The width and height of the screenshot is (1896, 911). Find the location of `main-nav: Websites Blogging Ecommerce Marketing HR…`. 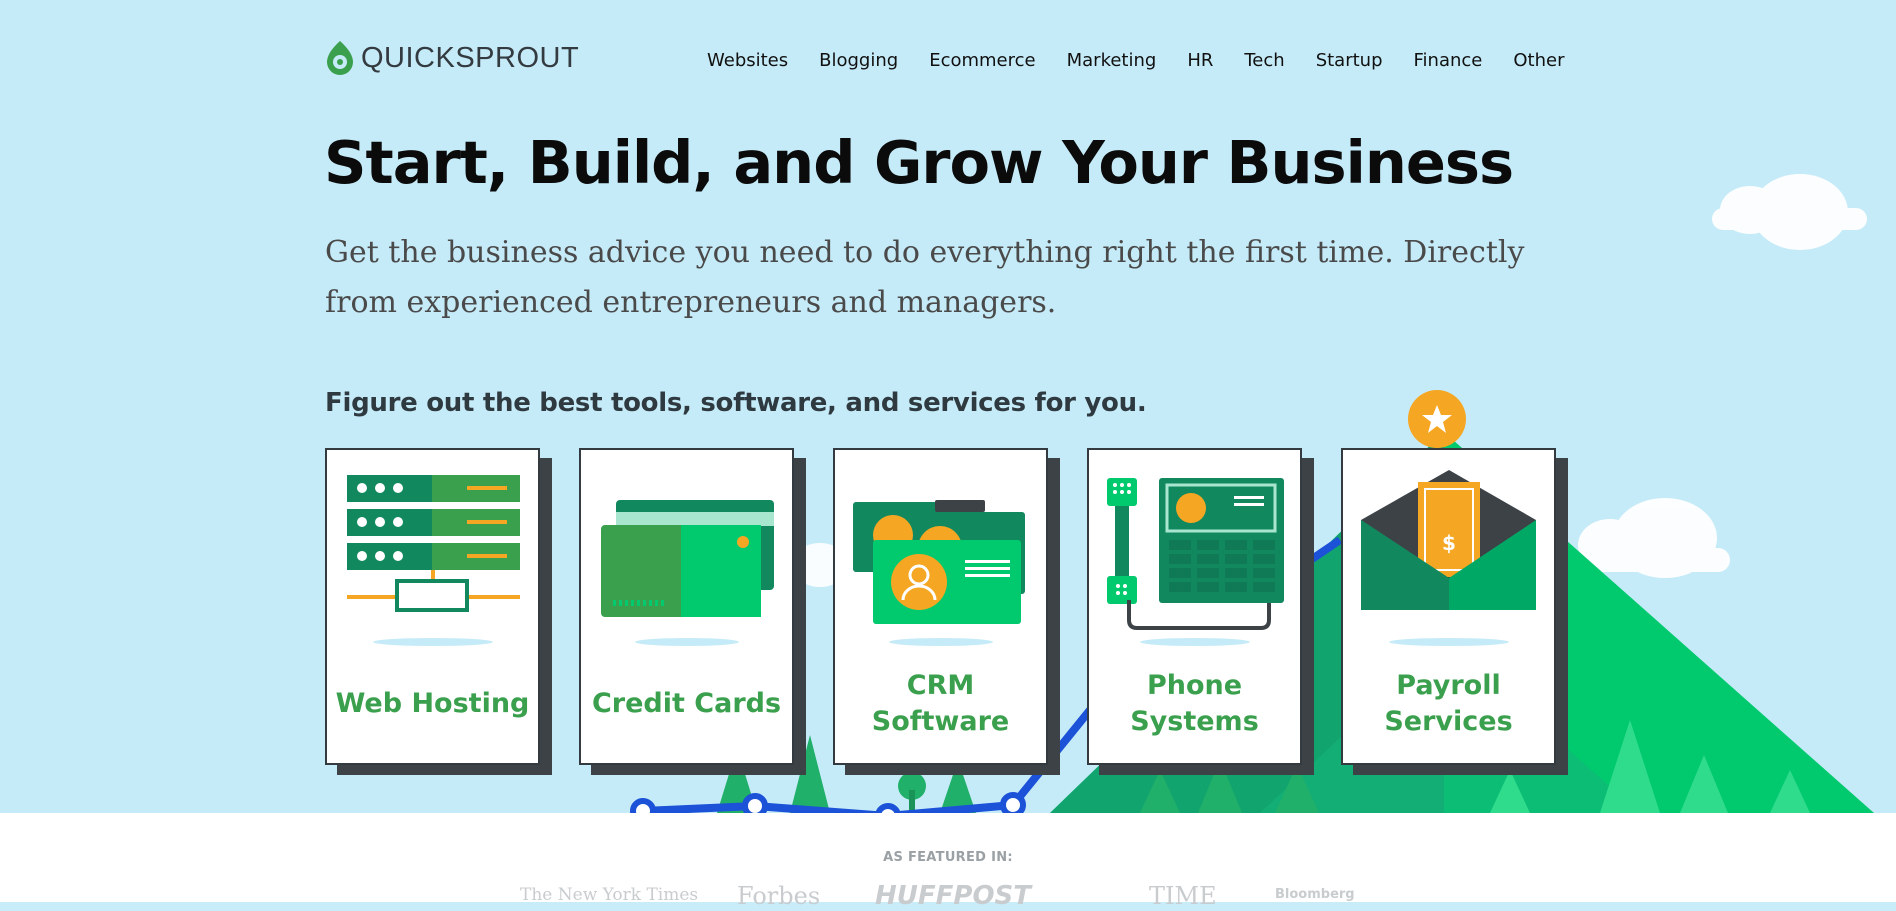

main-nav: Websites Blogging Ecommerce Marketing HR… is located at coordinates (1136, 60).